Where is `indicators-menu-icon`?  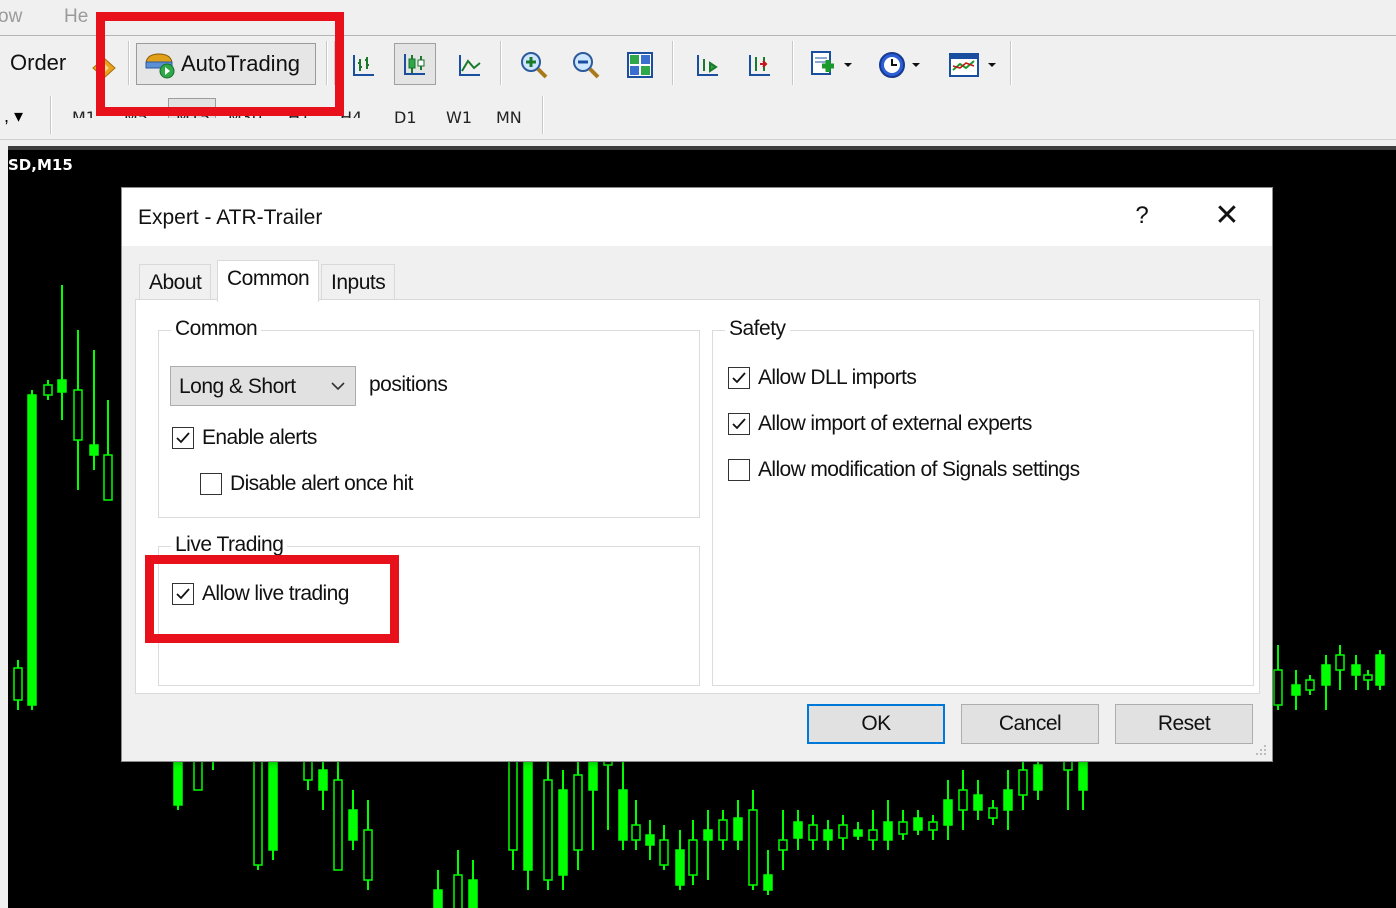
indicators-menu-icon is located at coordinates (833, 65).